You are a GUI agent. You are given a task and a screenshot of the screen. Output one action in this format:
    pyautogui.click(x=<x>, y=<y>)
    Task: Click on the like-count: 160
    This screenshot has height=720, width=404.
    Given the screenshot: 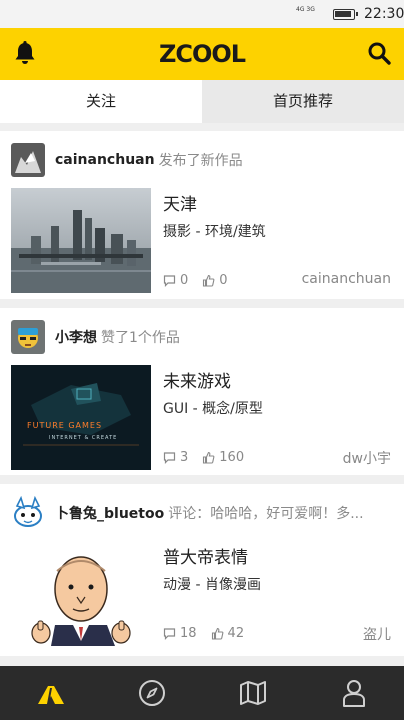 What is the action you would take?
    pyautogui.click(x=232, y=457)
    